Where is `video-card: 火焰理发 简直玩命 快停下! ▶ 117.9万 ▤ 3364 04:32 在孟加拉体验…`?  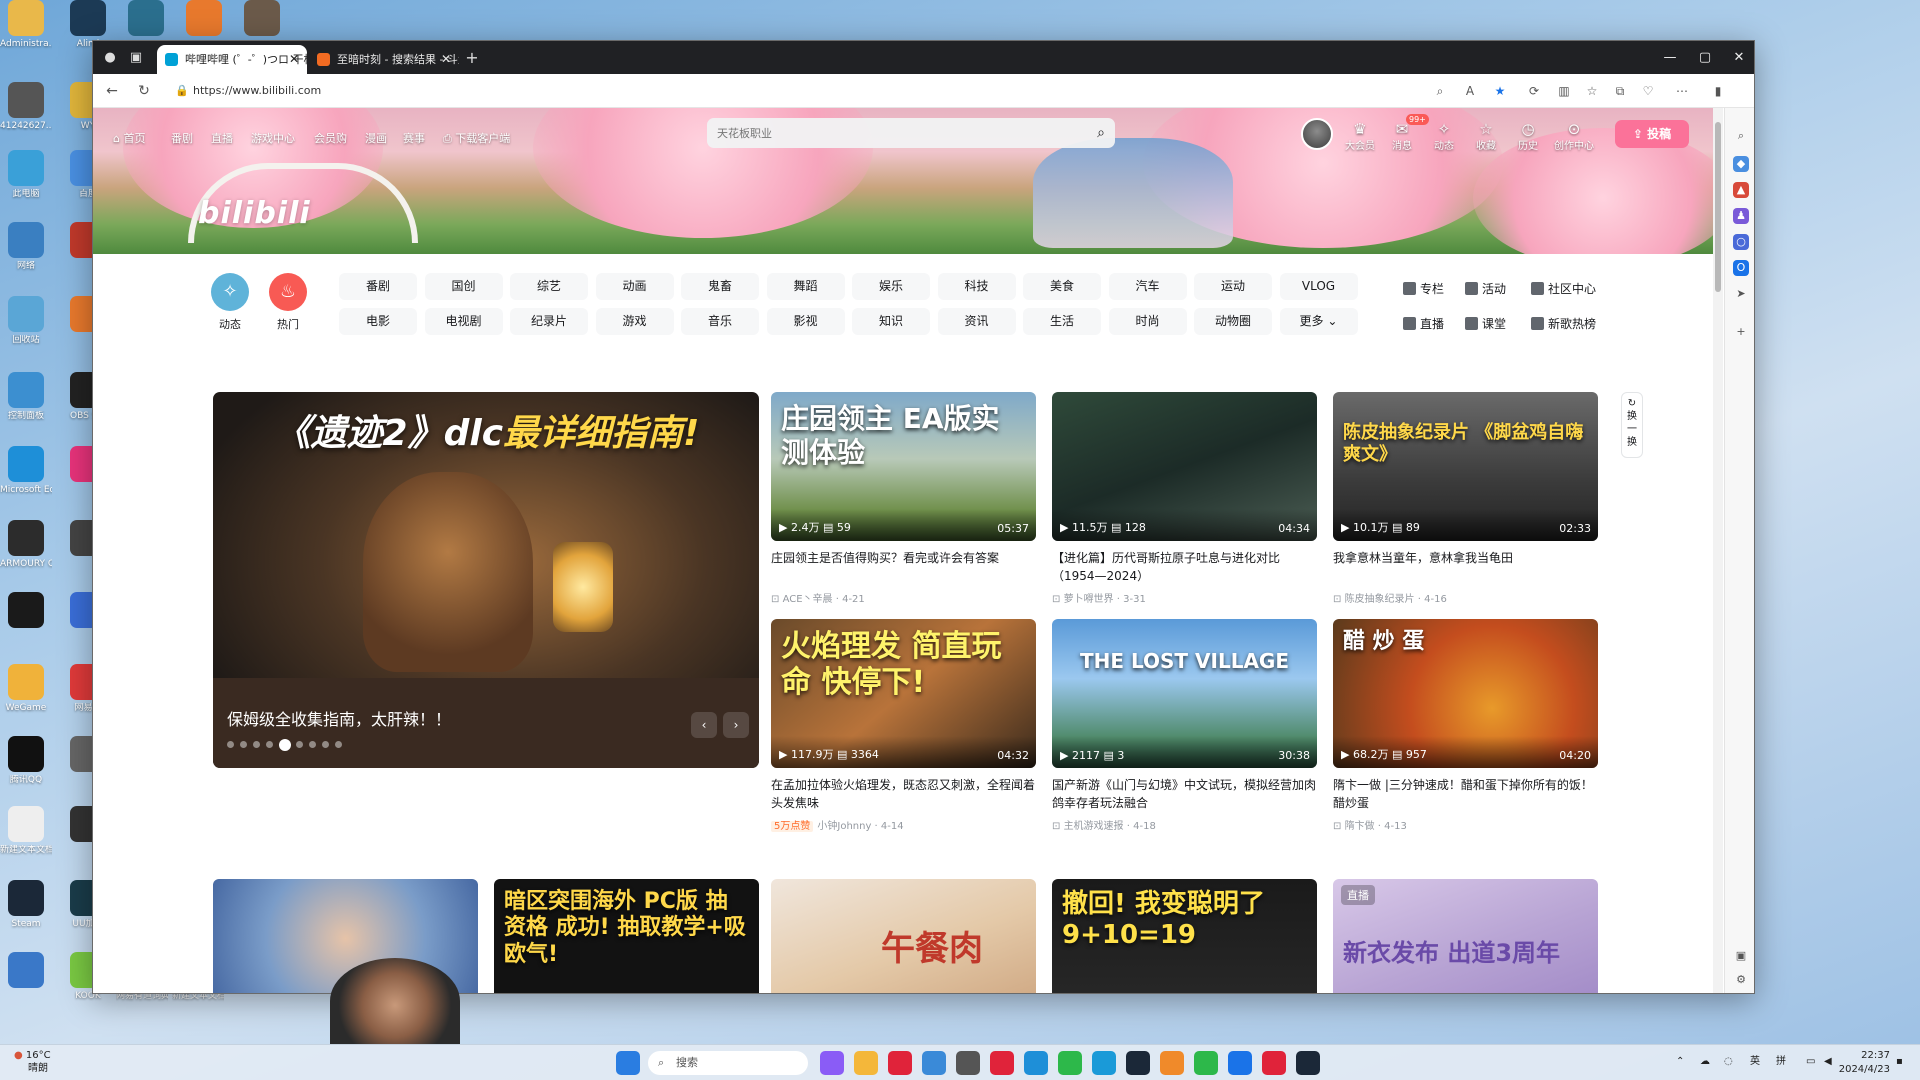
video-card: 火焰理发 简直玩命 快停下! ▶ 117.9万 ▤ 3364 04:32 在孟加拉体验… is located at coordinates (903, 725).